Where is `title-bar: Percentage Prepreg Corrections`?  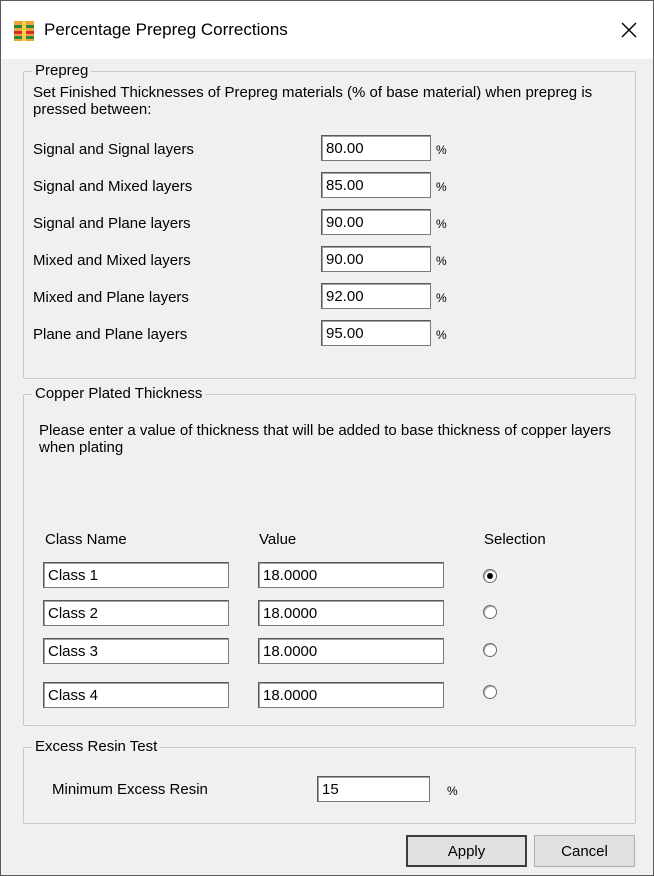 title-bar: Percentage Prepreg Corrections is located at coordinates (327, 30).